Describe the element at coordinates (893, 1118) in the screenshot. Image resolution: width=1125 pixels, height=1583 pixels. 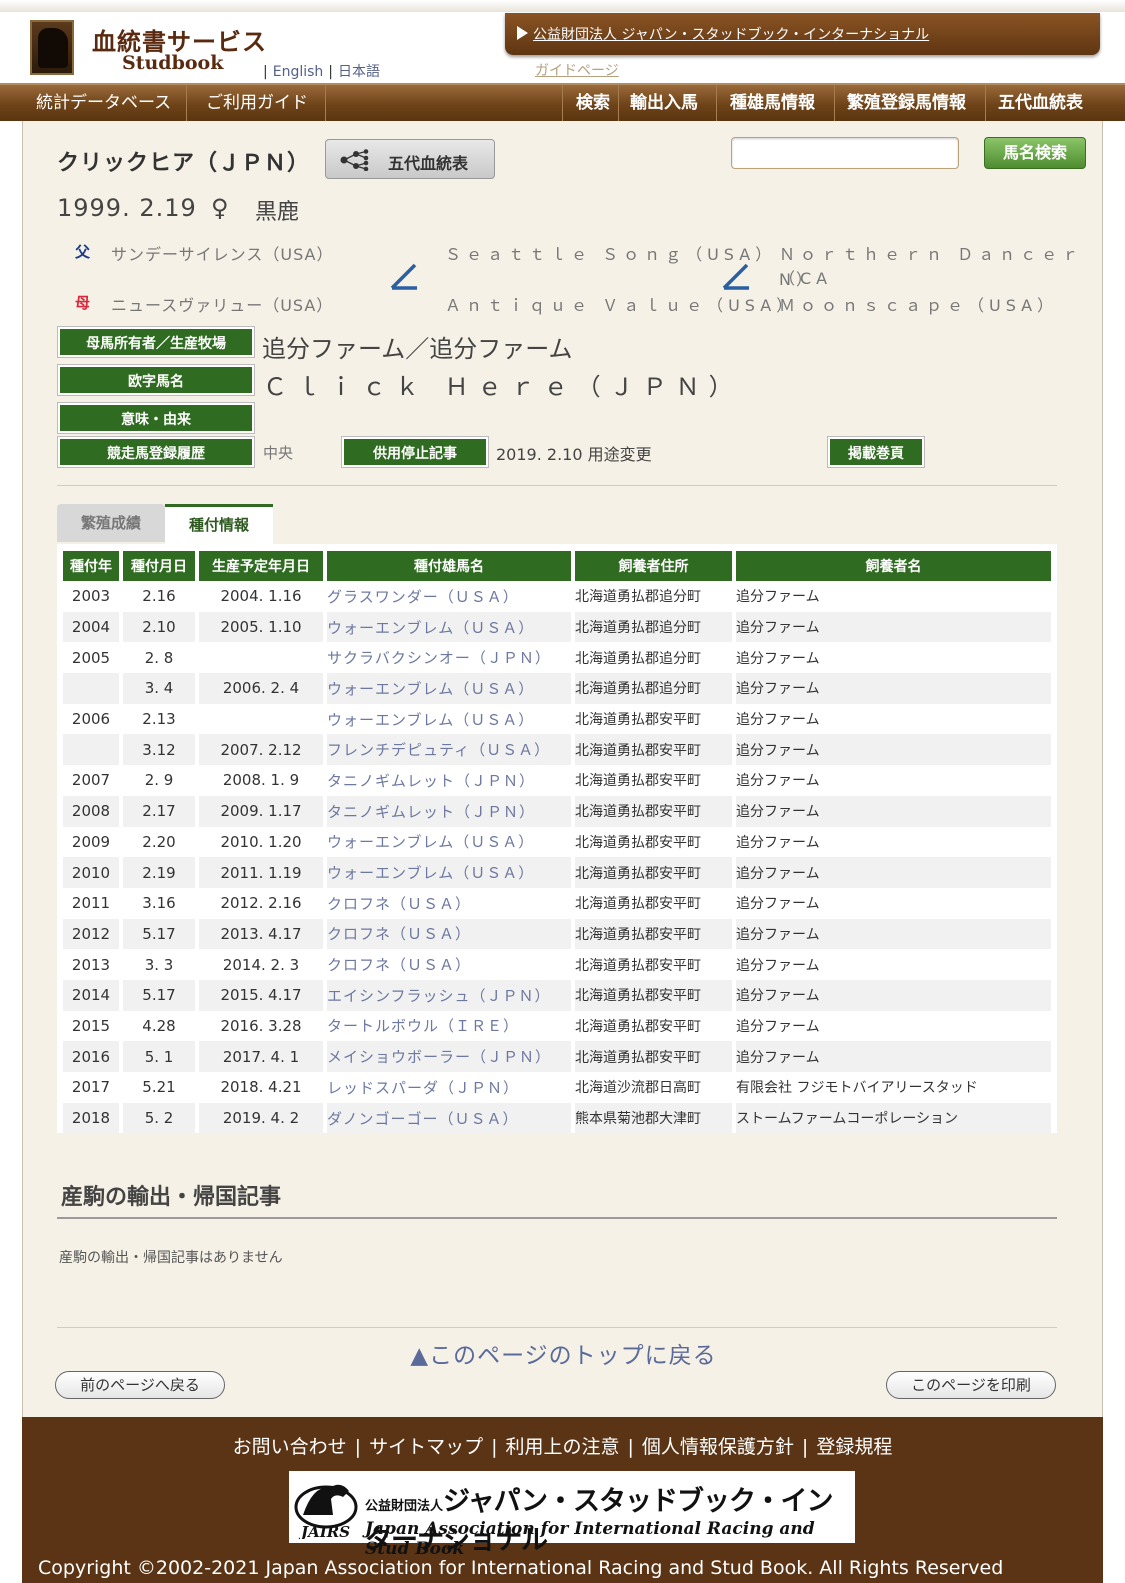
I see `cell-keeper-name: ストームファームコーポレーション` at that location.